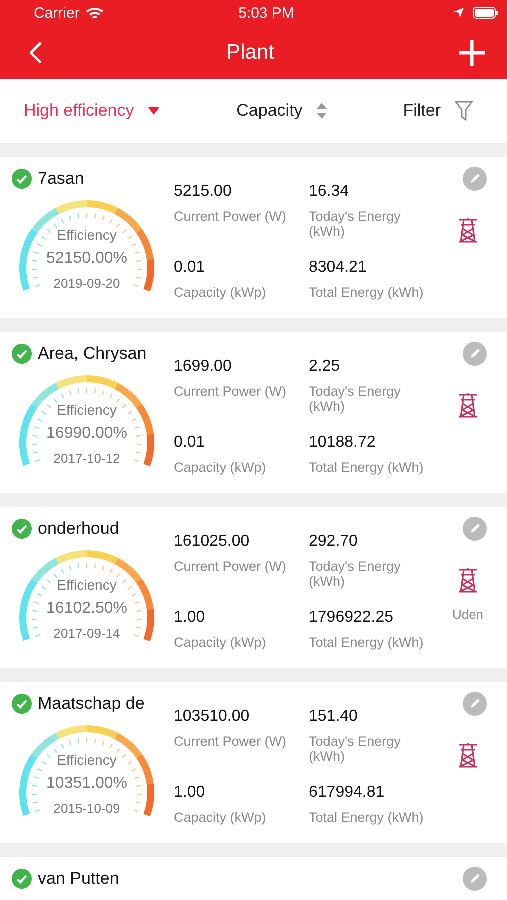  I want to click on efficiency-value: 16102.50%, so click(87, 609).